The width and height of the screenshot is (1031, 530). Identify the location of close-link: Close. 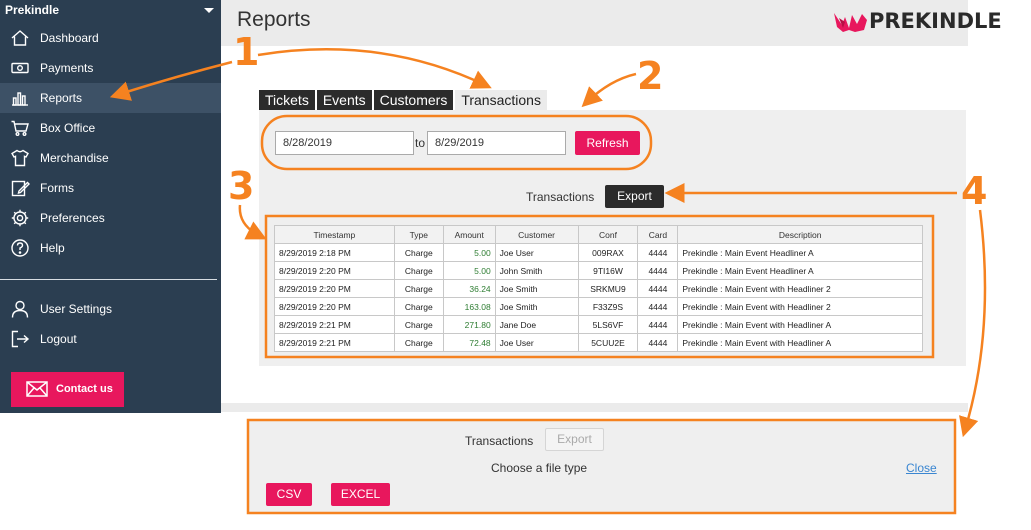
(921, 468).